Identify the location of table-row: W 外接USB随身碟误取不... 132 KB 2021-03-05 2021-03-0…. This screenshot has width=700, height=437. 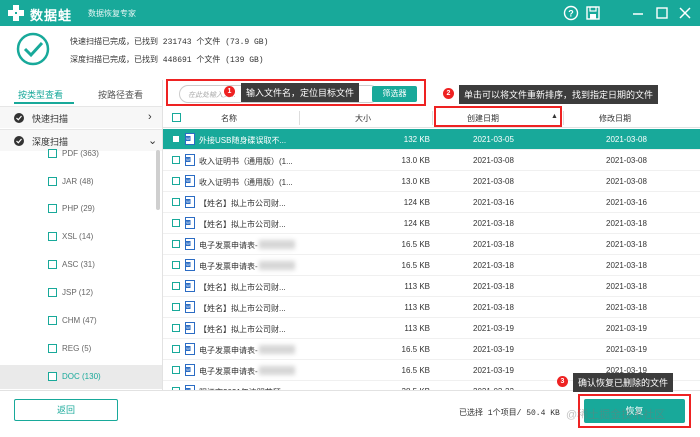
(431, 139).